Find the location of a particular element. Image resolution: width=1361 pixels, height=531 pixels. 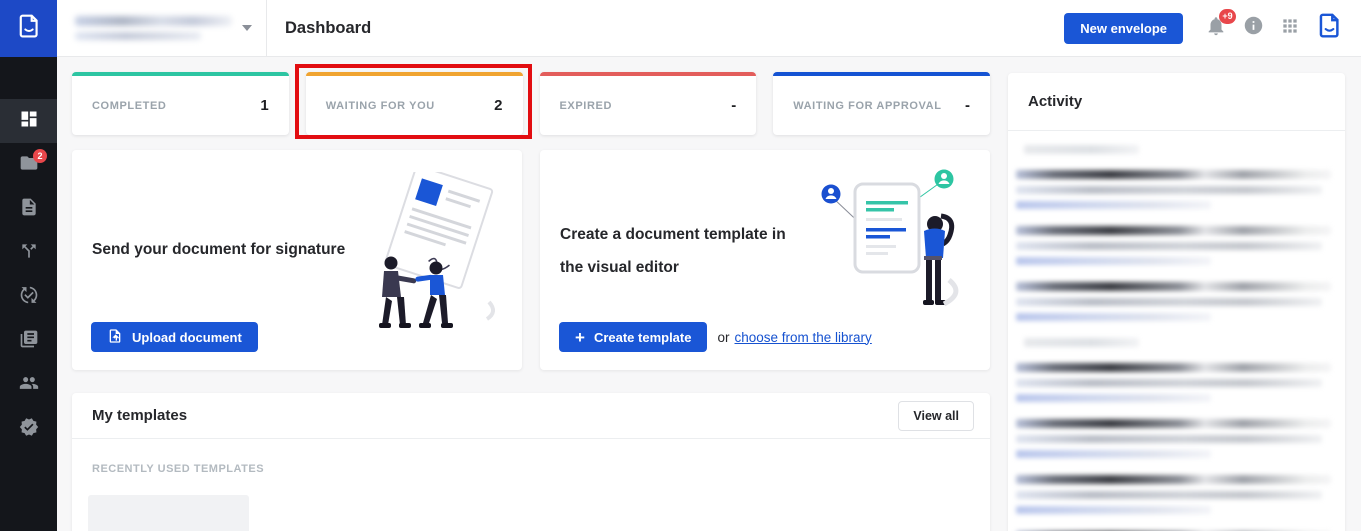

top-header: Dashboard New envelope +9 is located at coordinates (709, 28).